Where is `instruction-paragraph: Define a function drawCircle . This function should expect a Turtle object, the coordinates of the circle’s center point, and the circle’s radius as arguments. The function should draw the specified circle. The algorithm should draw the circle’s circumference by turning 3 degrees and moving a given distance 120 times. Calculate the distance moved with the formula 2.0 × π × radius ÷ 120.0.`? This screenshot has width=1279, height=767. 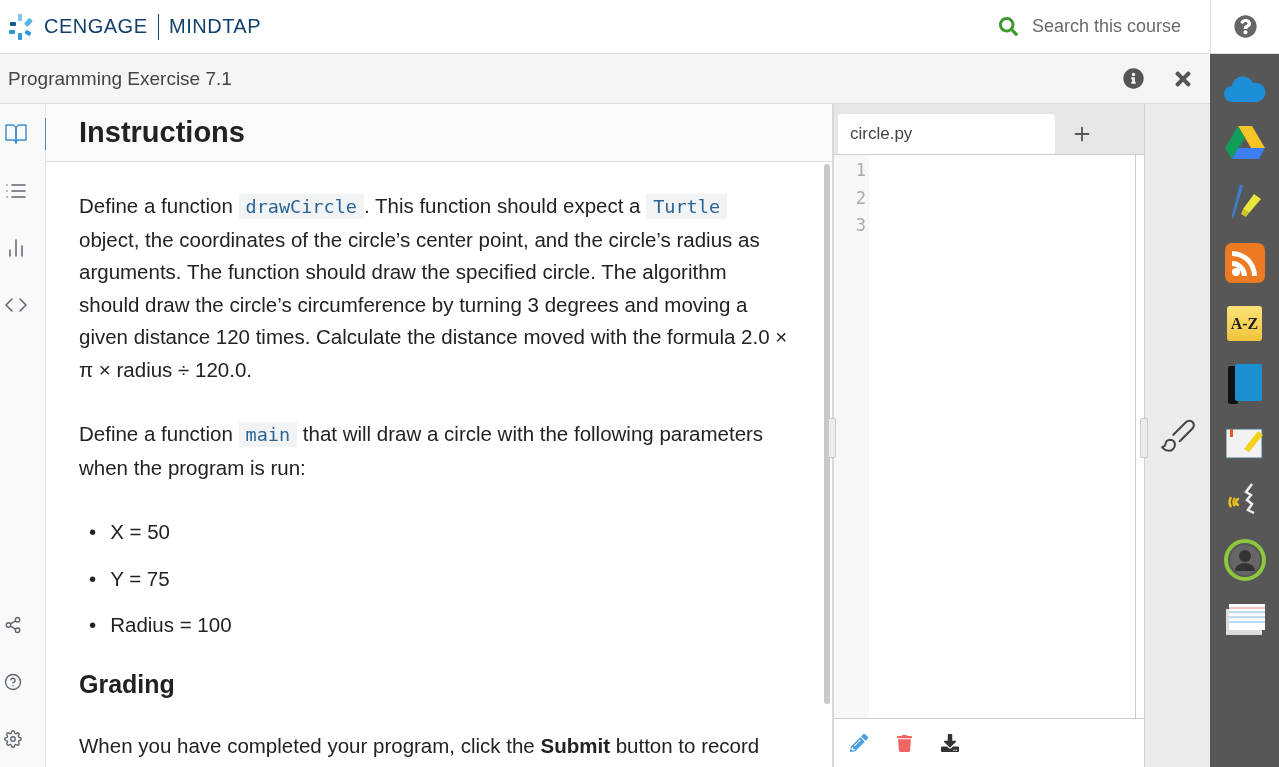
instruction-paragraph: Define a function drawCircle . This function should expect a Turtle object, the coordinates of the circle’s center point, and the circle’s radius as arguments. The function should draw the specified circle. The algorithm should draw the circle’s circumference by turning 3 degrees and moving a given distance 120 times. Calculate the distance moved with the formula 2.0 × π × radius ÷ 120.0. is located at coordinates (433, 288).